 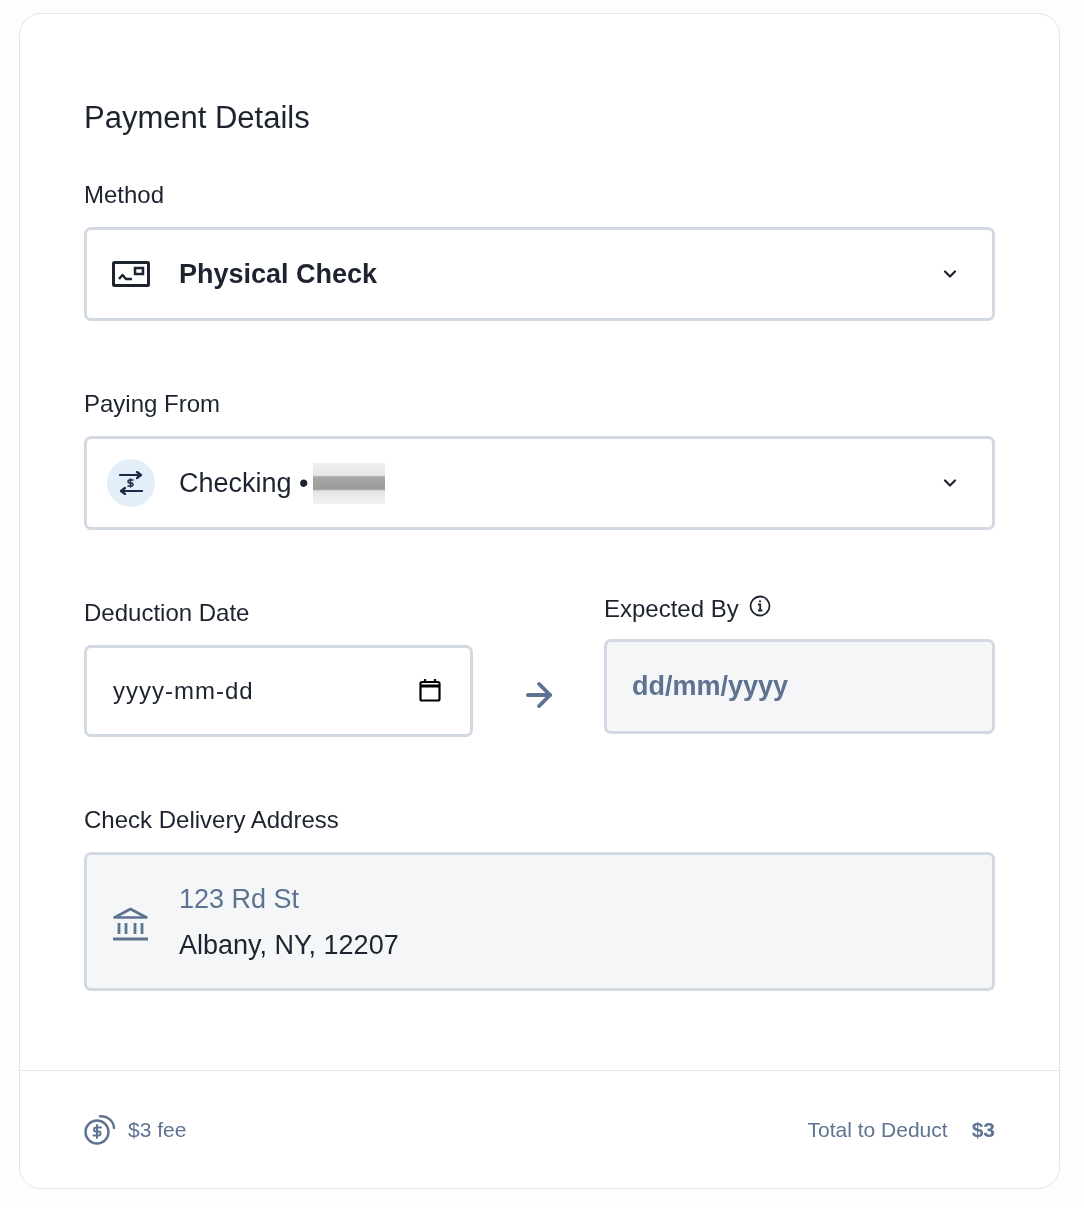 I want to click on total-label: Total to Deduct, so click(x=877, y=1129).